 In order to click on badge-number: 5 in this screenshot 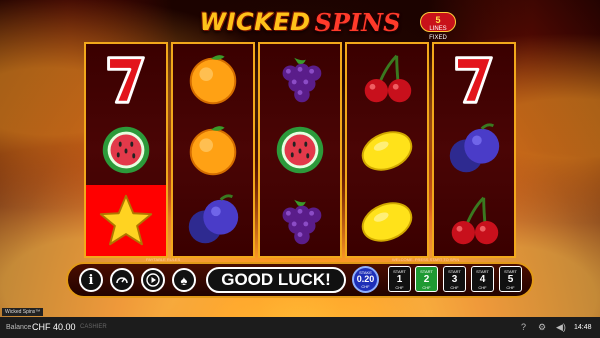, I will do `click(438, 20)`.